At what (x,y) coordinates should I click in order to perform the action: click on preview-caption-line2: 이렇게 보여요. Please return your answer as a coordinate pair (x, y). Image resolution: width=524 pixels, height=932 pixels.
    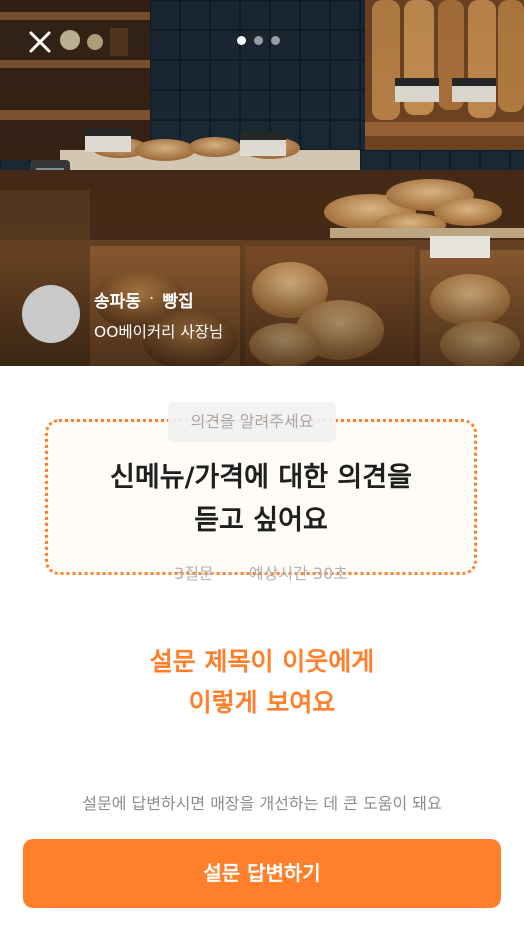
    Looking at the image, I should click on (262, 702).